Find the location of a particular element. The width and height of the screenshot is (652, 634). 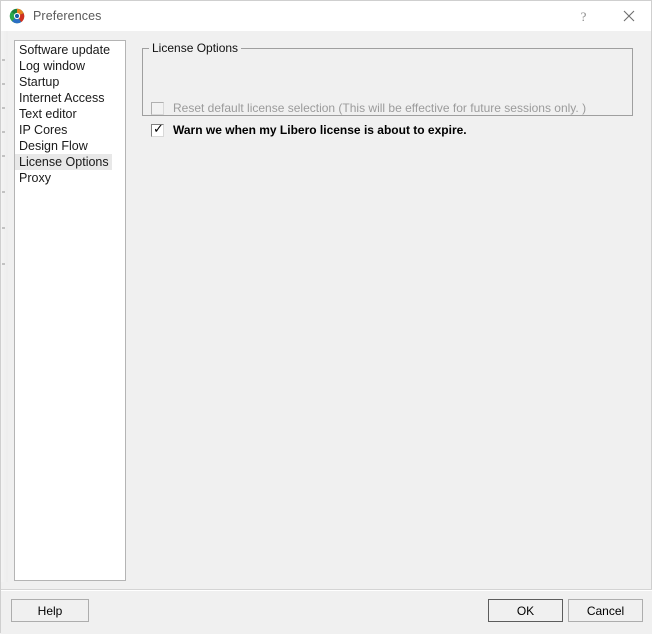

sidebar-item-internet-access: Internet Access is located at coordinates (70, 98).